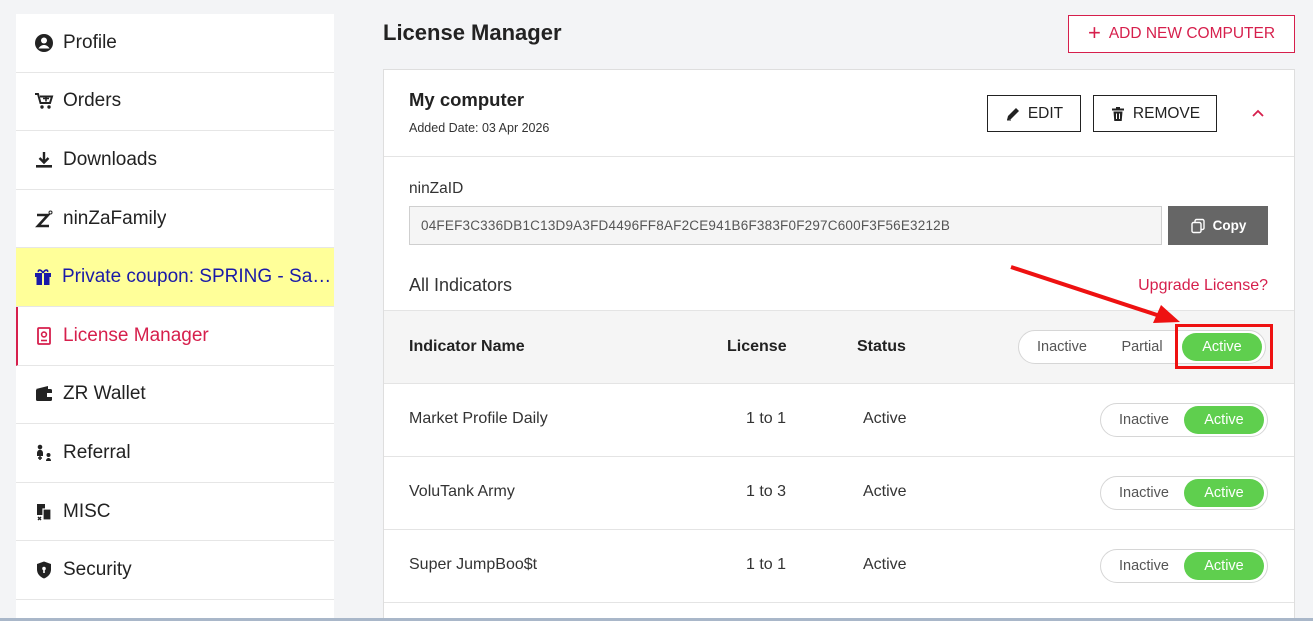  What do you see at coordinates (467, 99) in the screenshot?
I see `computer-name: My computer` at bounding box center [467, 99].